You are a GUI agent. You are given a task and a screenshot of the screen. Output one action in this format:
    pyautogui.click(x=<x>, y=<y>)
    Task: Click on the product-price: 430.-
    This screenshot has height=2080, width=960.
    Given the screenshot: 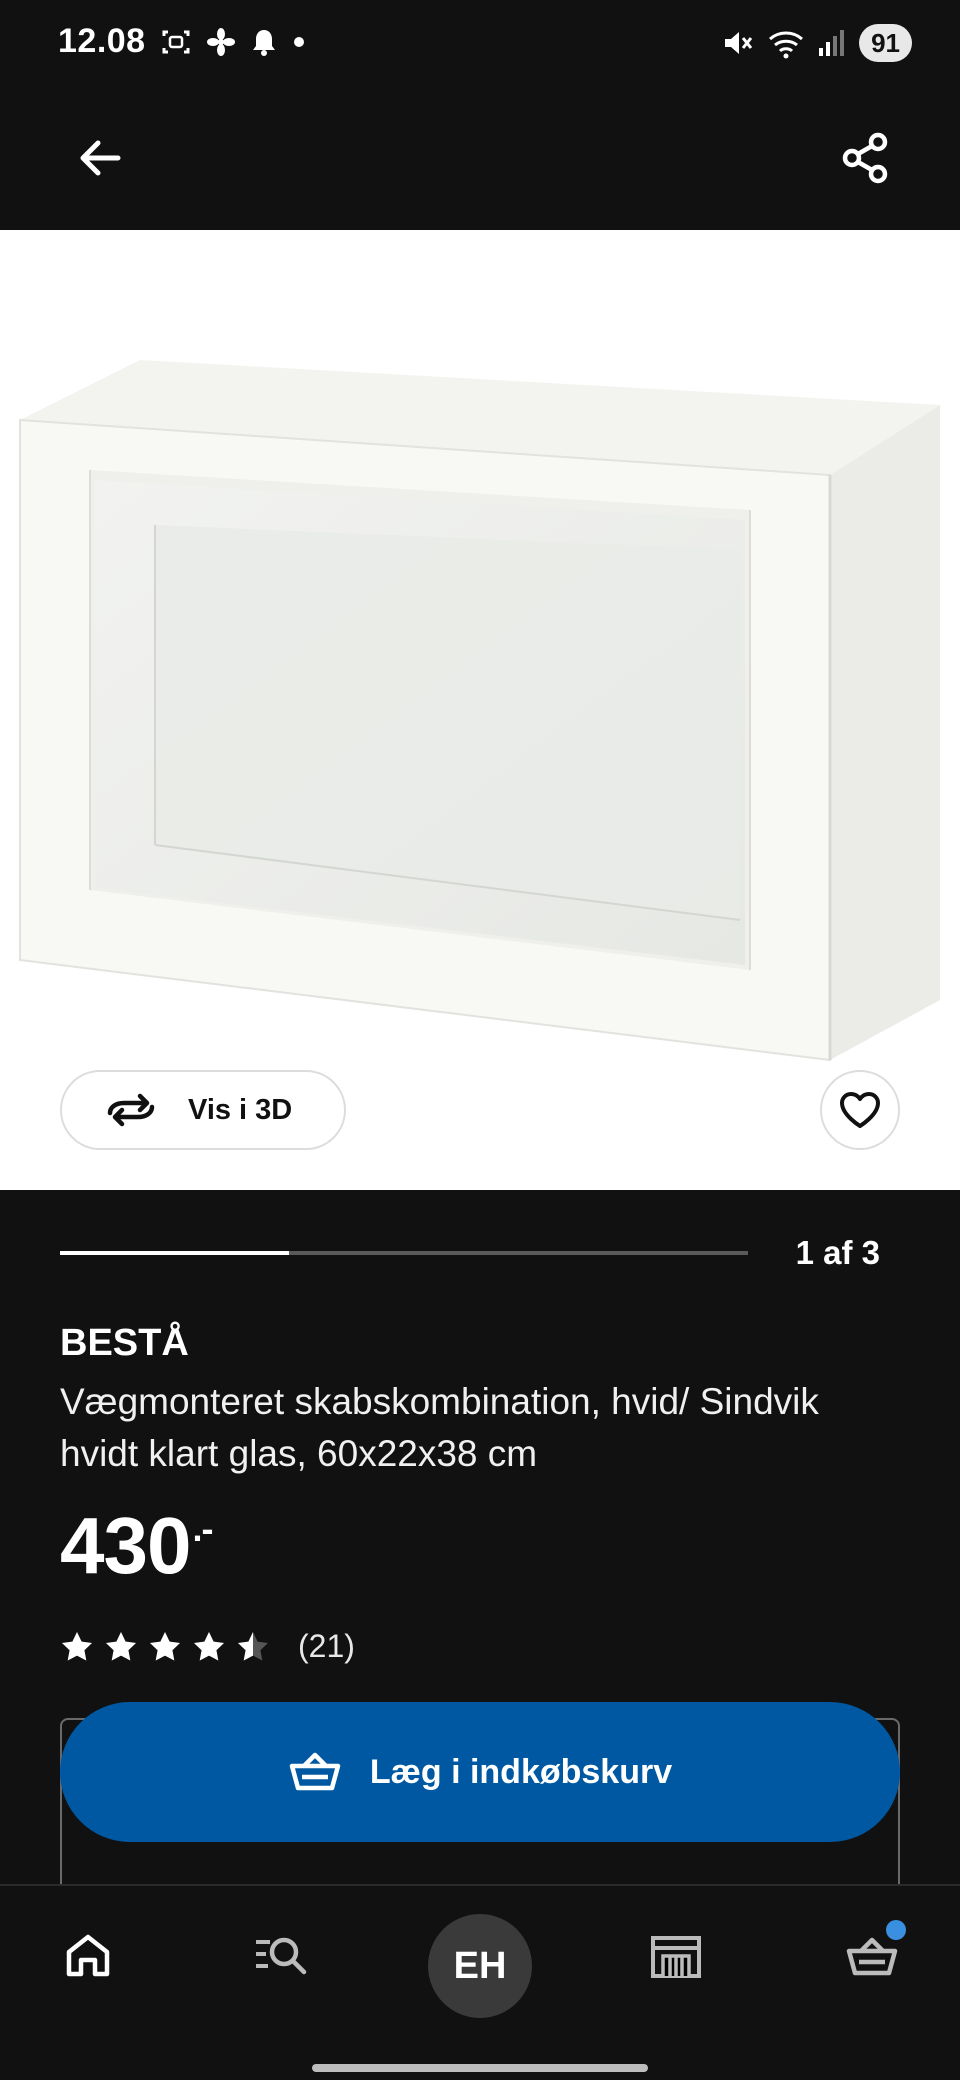 What is the action you would take?
    pyautogui.click(x=136, y=1546)
    